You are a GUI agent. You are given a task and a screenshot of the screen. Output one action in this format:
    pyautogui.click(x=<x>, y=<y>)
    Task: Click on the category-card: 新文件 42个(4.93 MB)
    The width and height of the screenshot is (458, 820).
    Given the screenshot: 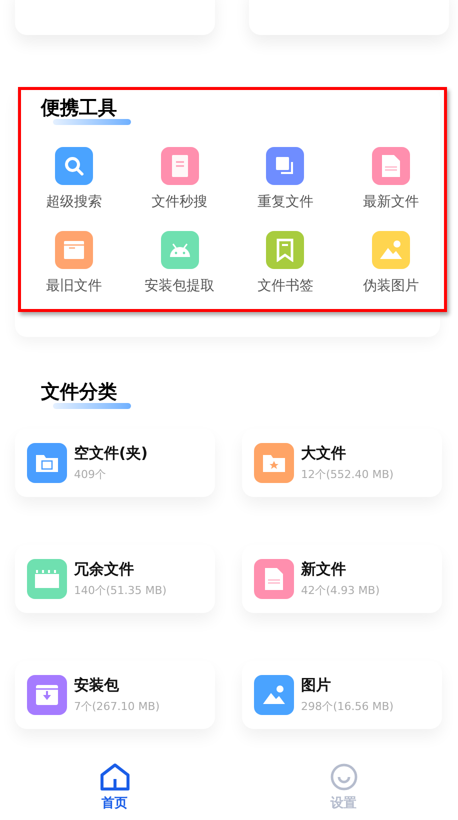 What is the action you would take?
    pyautogui.click(x=342, y=579)
    